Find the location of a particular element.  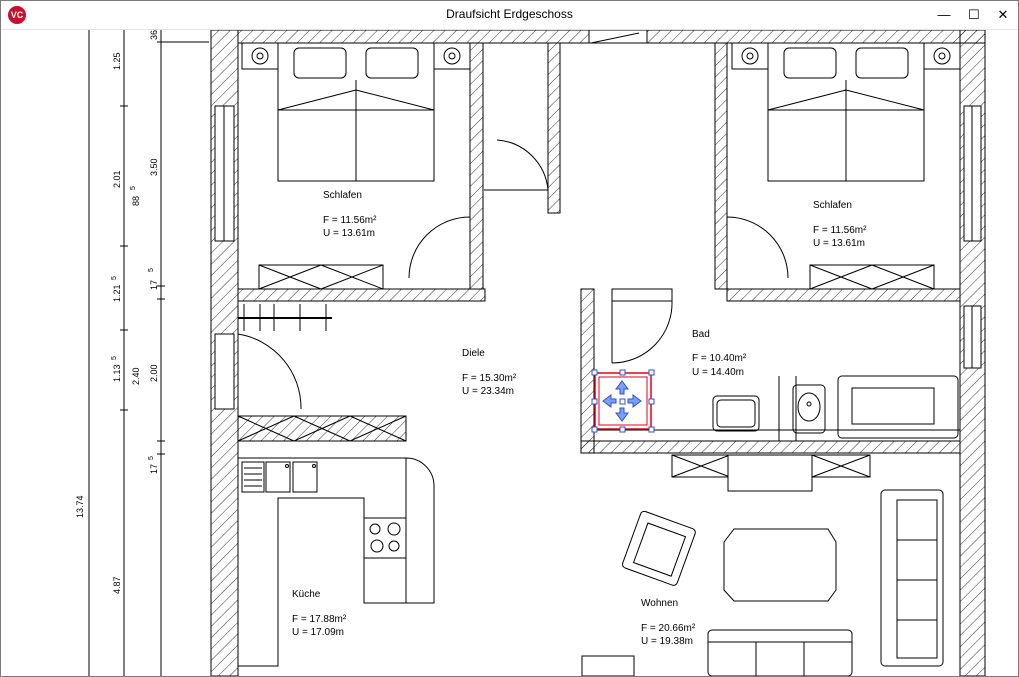

maximize-icon: ☐ is located at coordinates (974, 14).